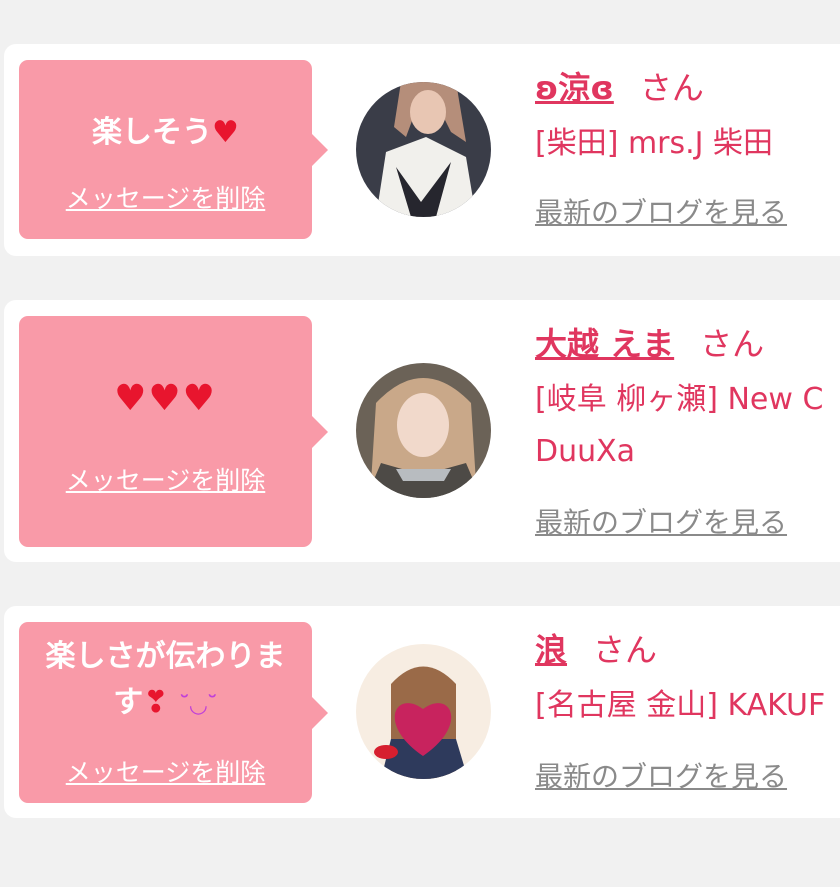 The image size is (840, 887). Describe the element at coordinates (156, 702) in the screenshot. I see `heart-exclamation-emoji: ❣` at that location.